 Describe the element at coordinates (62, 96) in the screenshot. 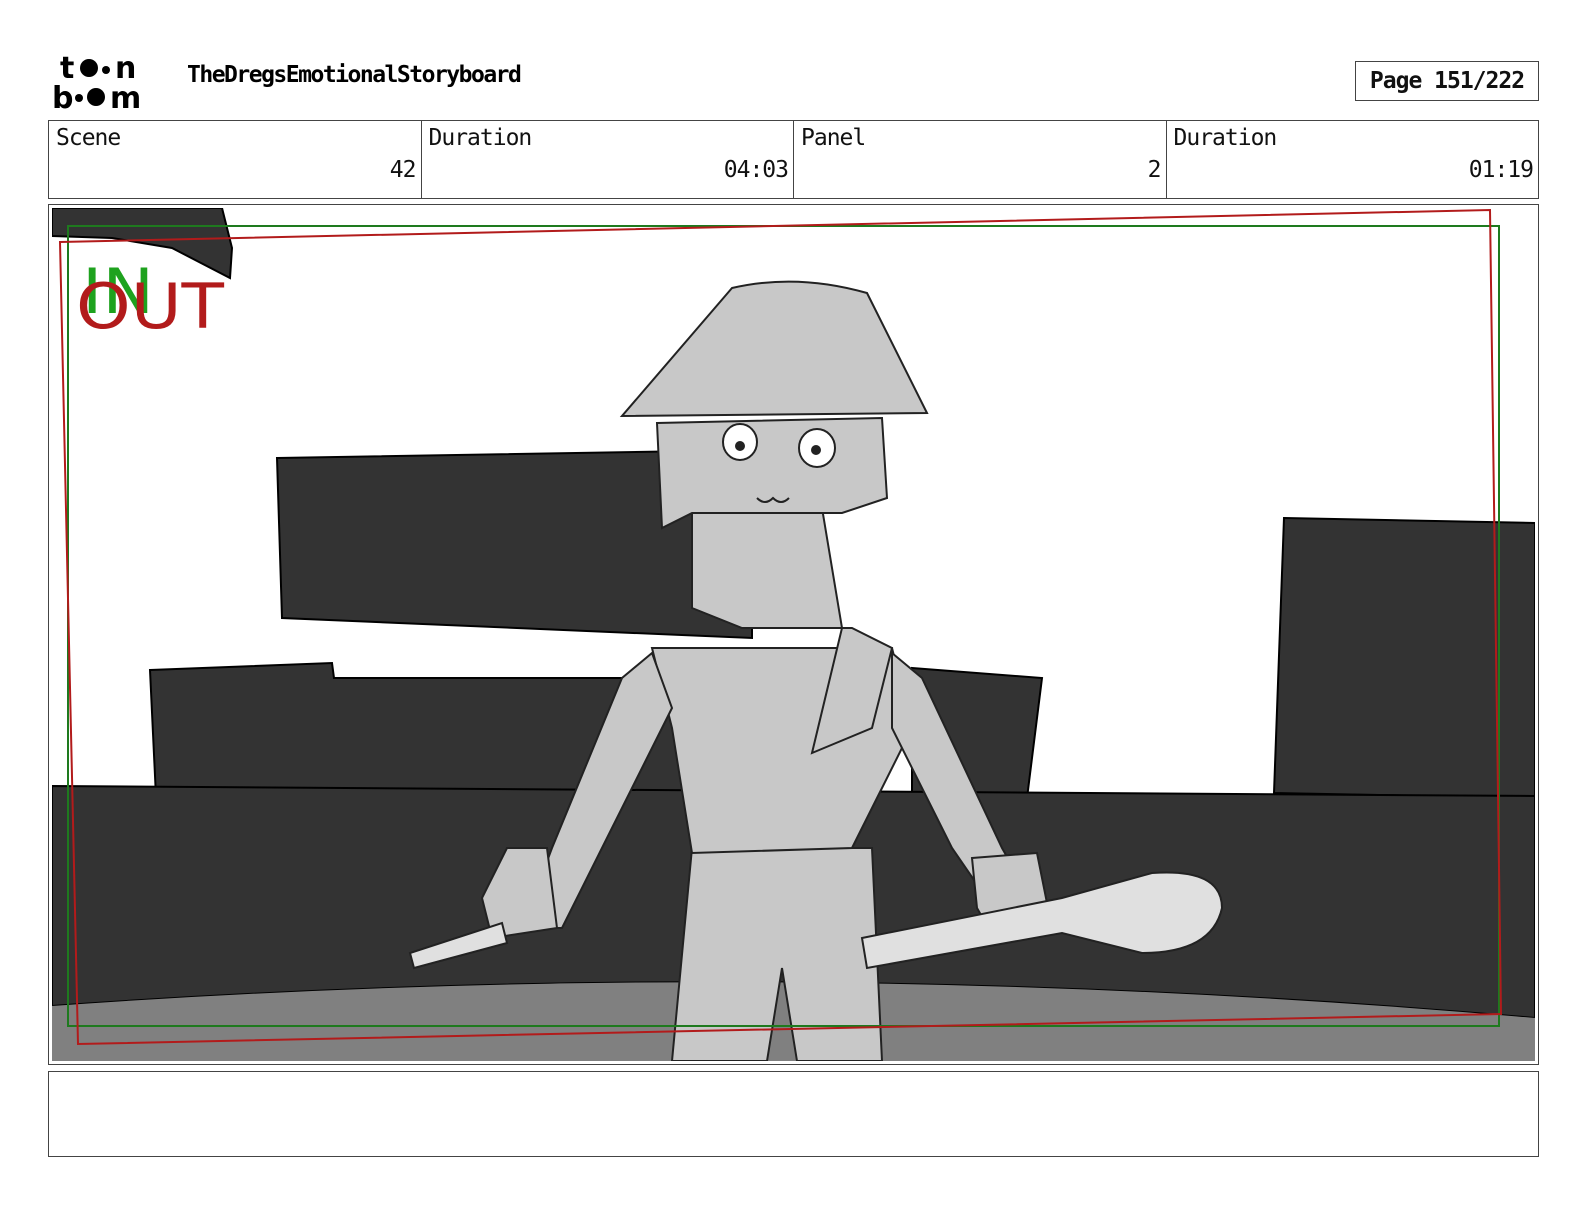

I see `svg-text: b` at that location.